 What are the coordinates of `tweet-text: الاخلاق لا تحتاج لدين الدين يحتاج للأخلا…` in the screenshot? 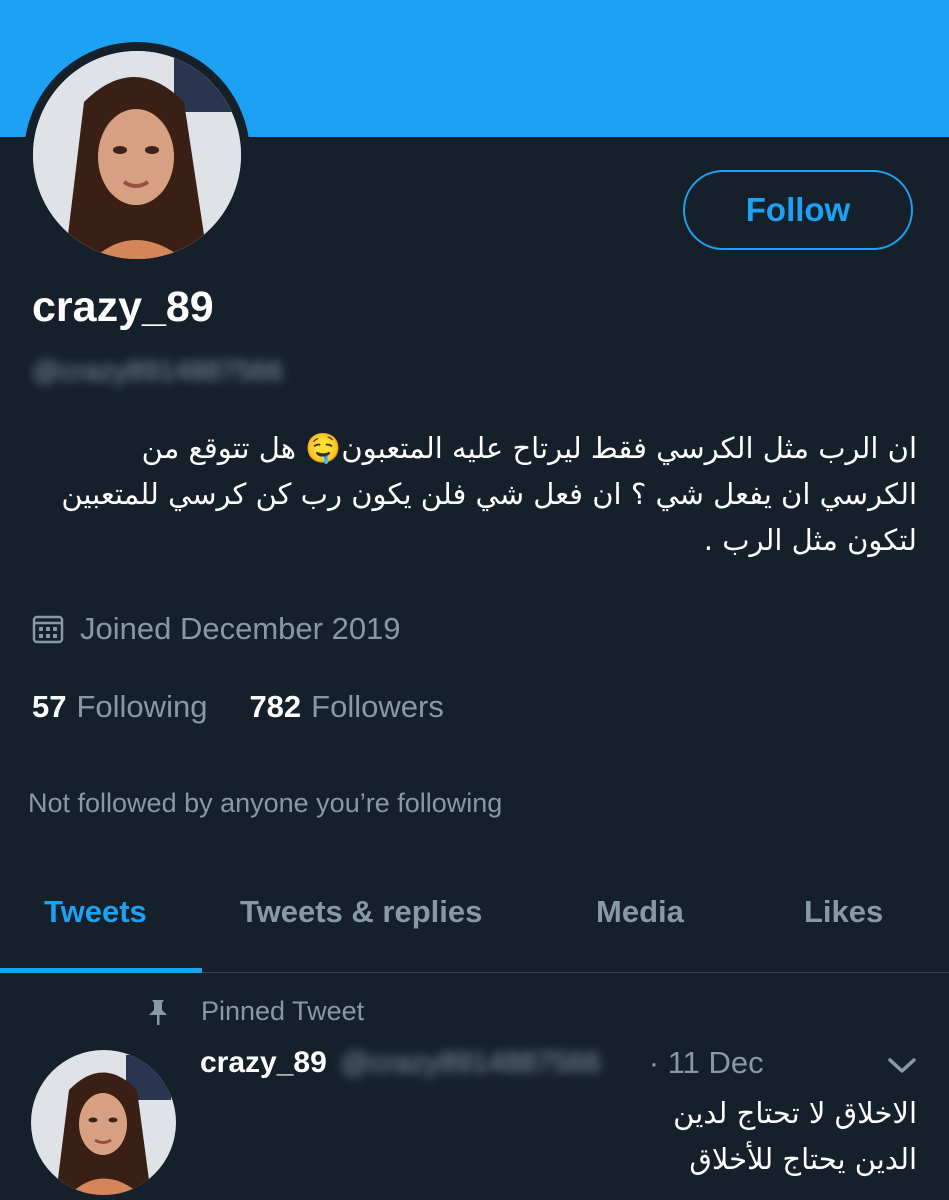 It's located at (567, 1136).